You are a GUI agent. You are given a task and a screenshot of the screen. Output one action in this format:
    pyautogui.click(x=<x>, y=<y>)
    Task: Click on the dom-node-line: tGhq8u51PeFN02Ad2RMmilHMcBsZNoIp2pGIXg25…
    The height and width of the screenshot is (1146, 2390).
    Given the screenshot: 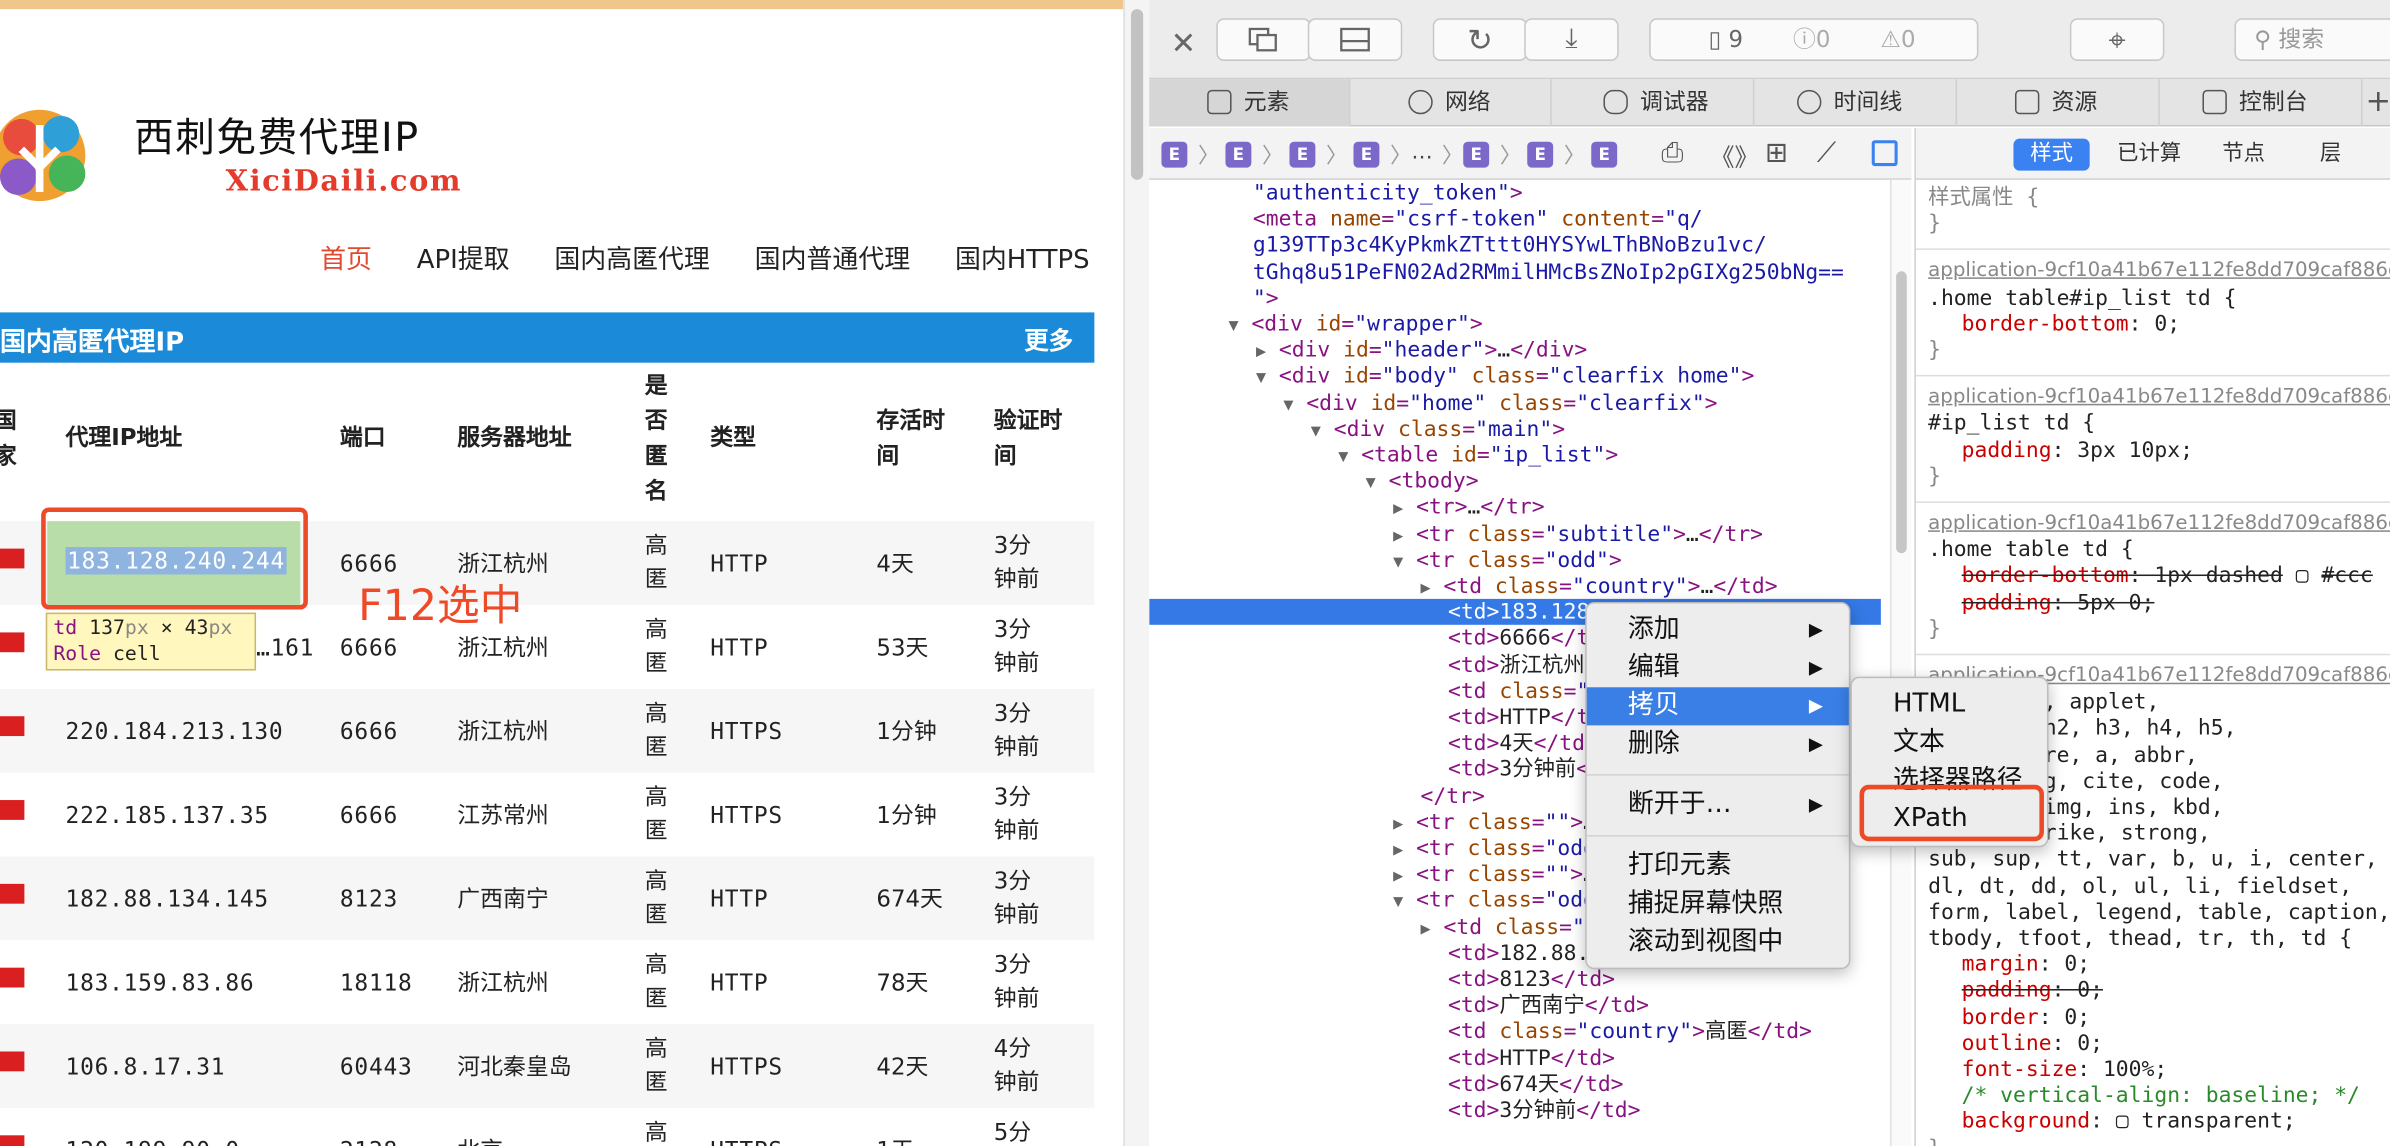 What is the action you would take?
    pyautogui.click(x=1548, y=273)
    